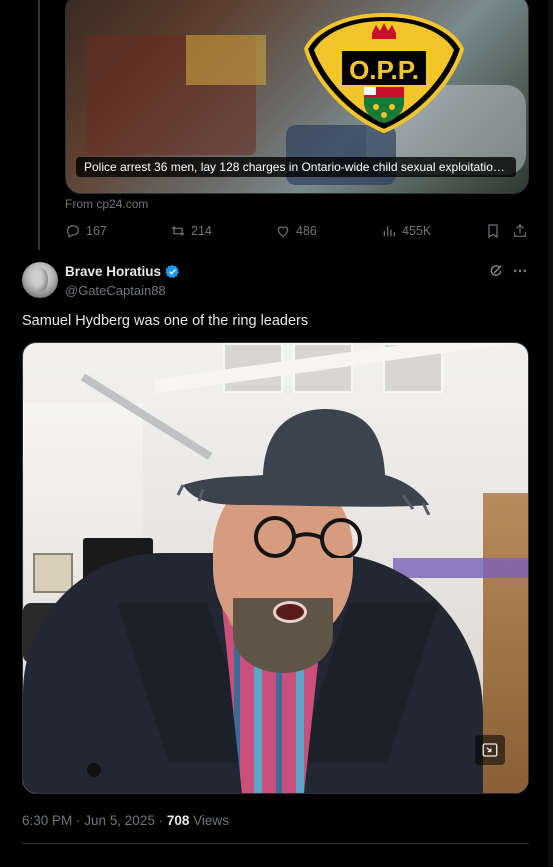  I want to click on verified-badge-icon, so click(172, 271).